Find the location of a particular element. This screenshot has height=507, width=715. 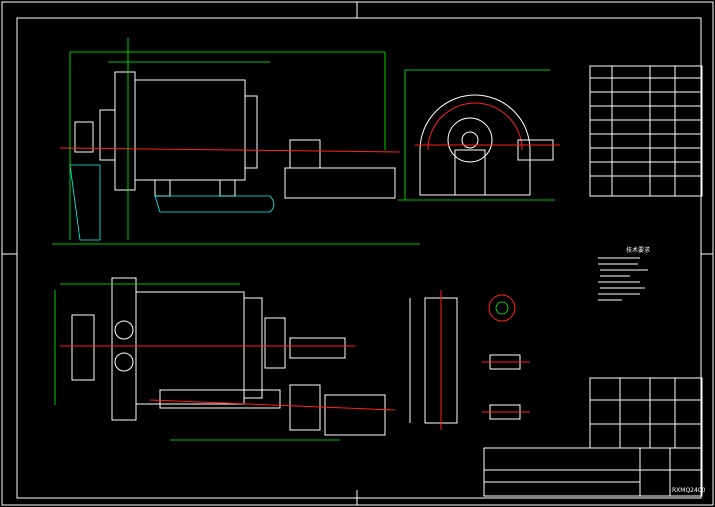

tech-requirements-title: 技术要求 is located at coordinates (638, 250).